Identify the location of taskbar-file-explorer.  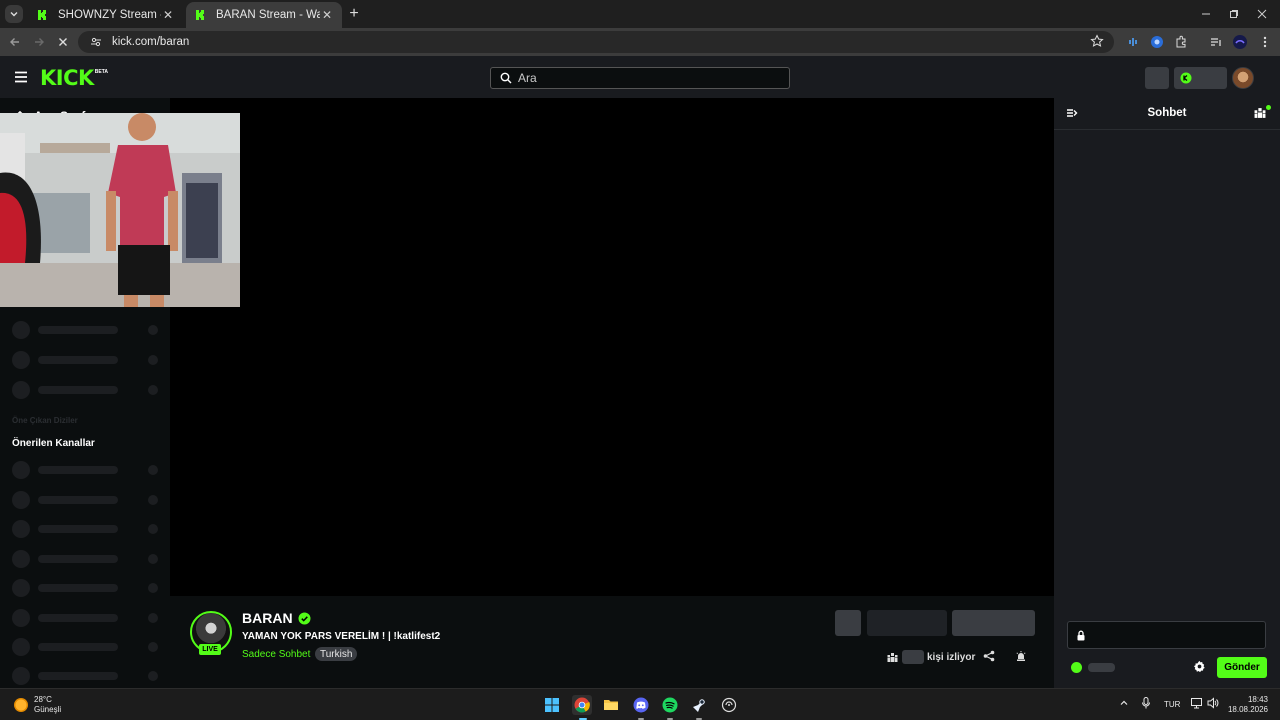
(611, 705).